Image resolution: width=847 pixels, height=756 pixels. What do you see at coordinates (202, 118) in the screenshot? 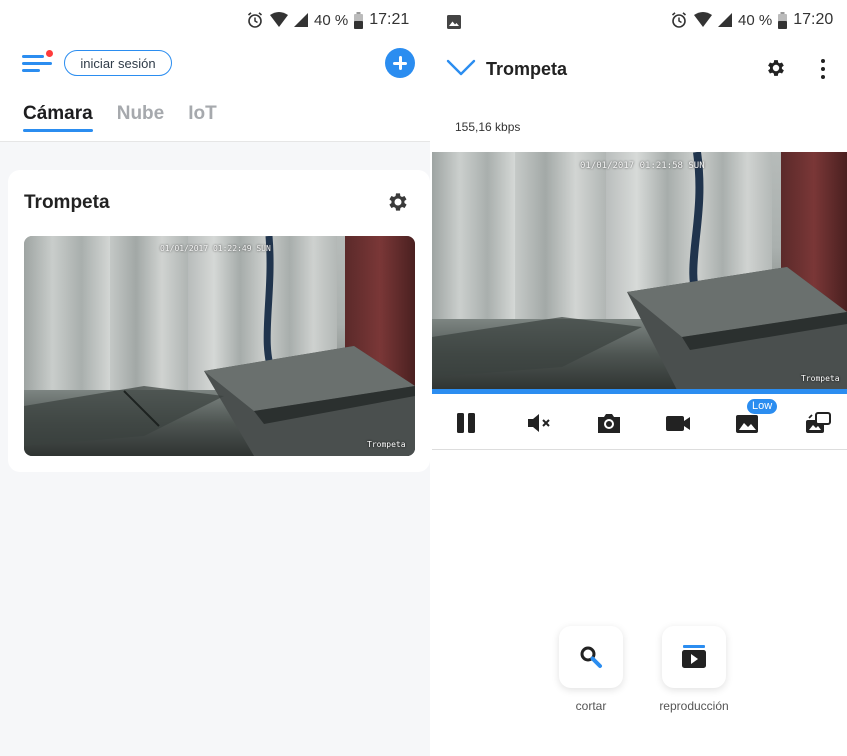
I see `tab-iot: IoT` at bounding box center [202, 118].